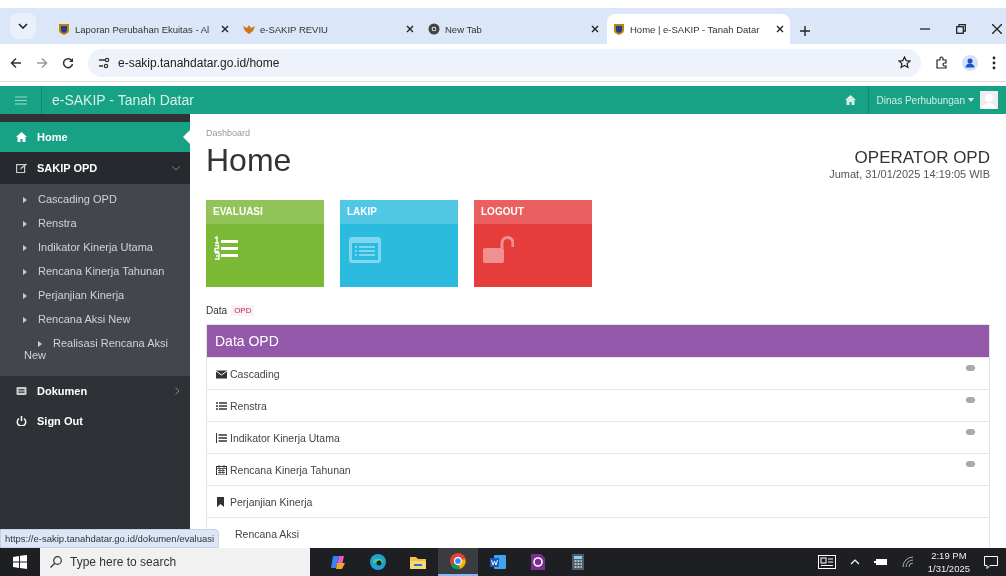 The width and height of the screenshot is (1006, 576). What do you see at coordinates (249, 160) in the screenshot?
I see `page-title: Home` at bounding box center [249, 160].